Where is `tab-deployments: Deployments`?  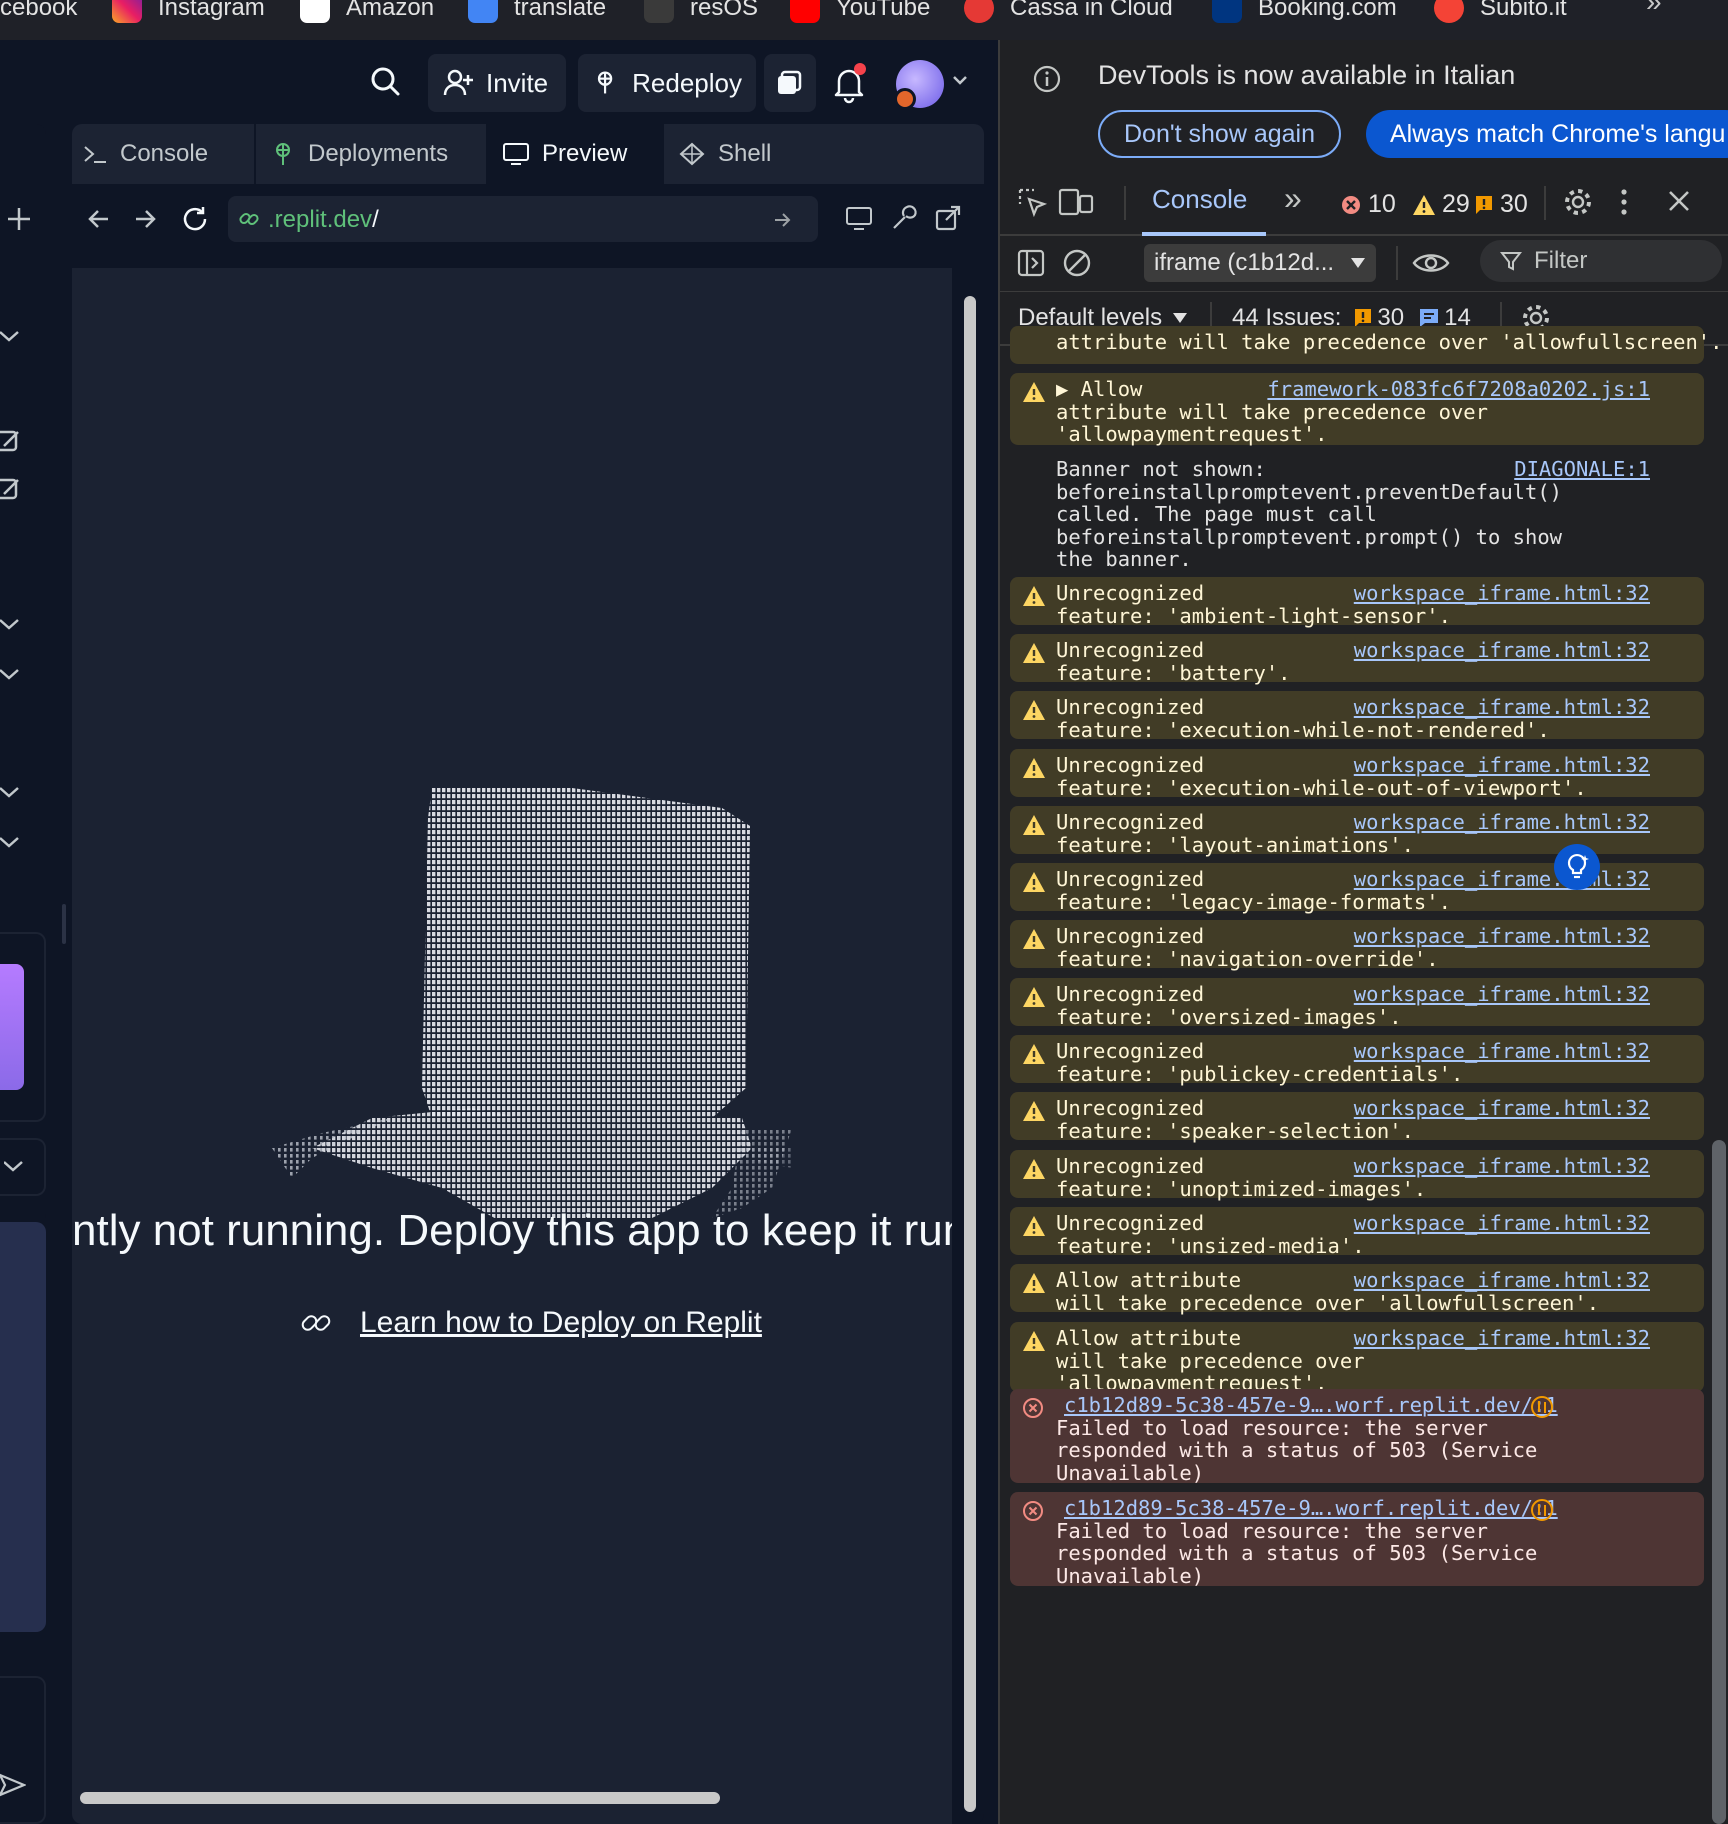 tab-deployments: Deployments is located at coordinates (372, 154).